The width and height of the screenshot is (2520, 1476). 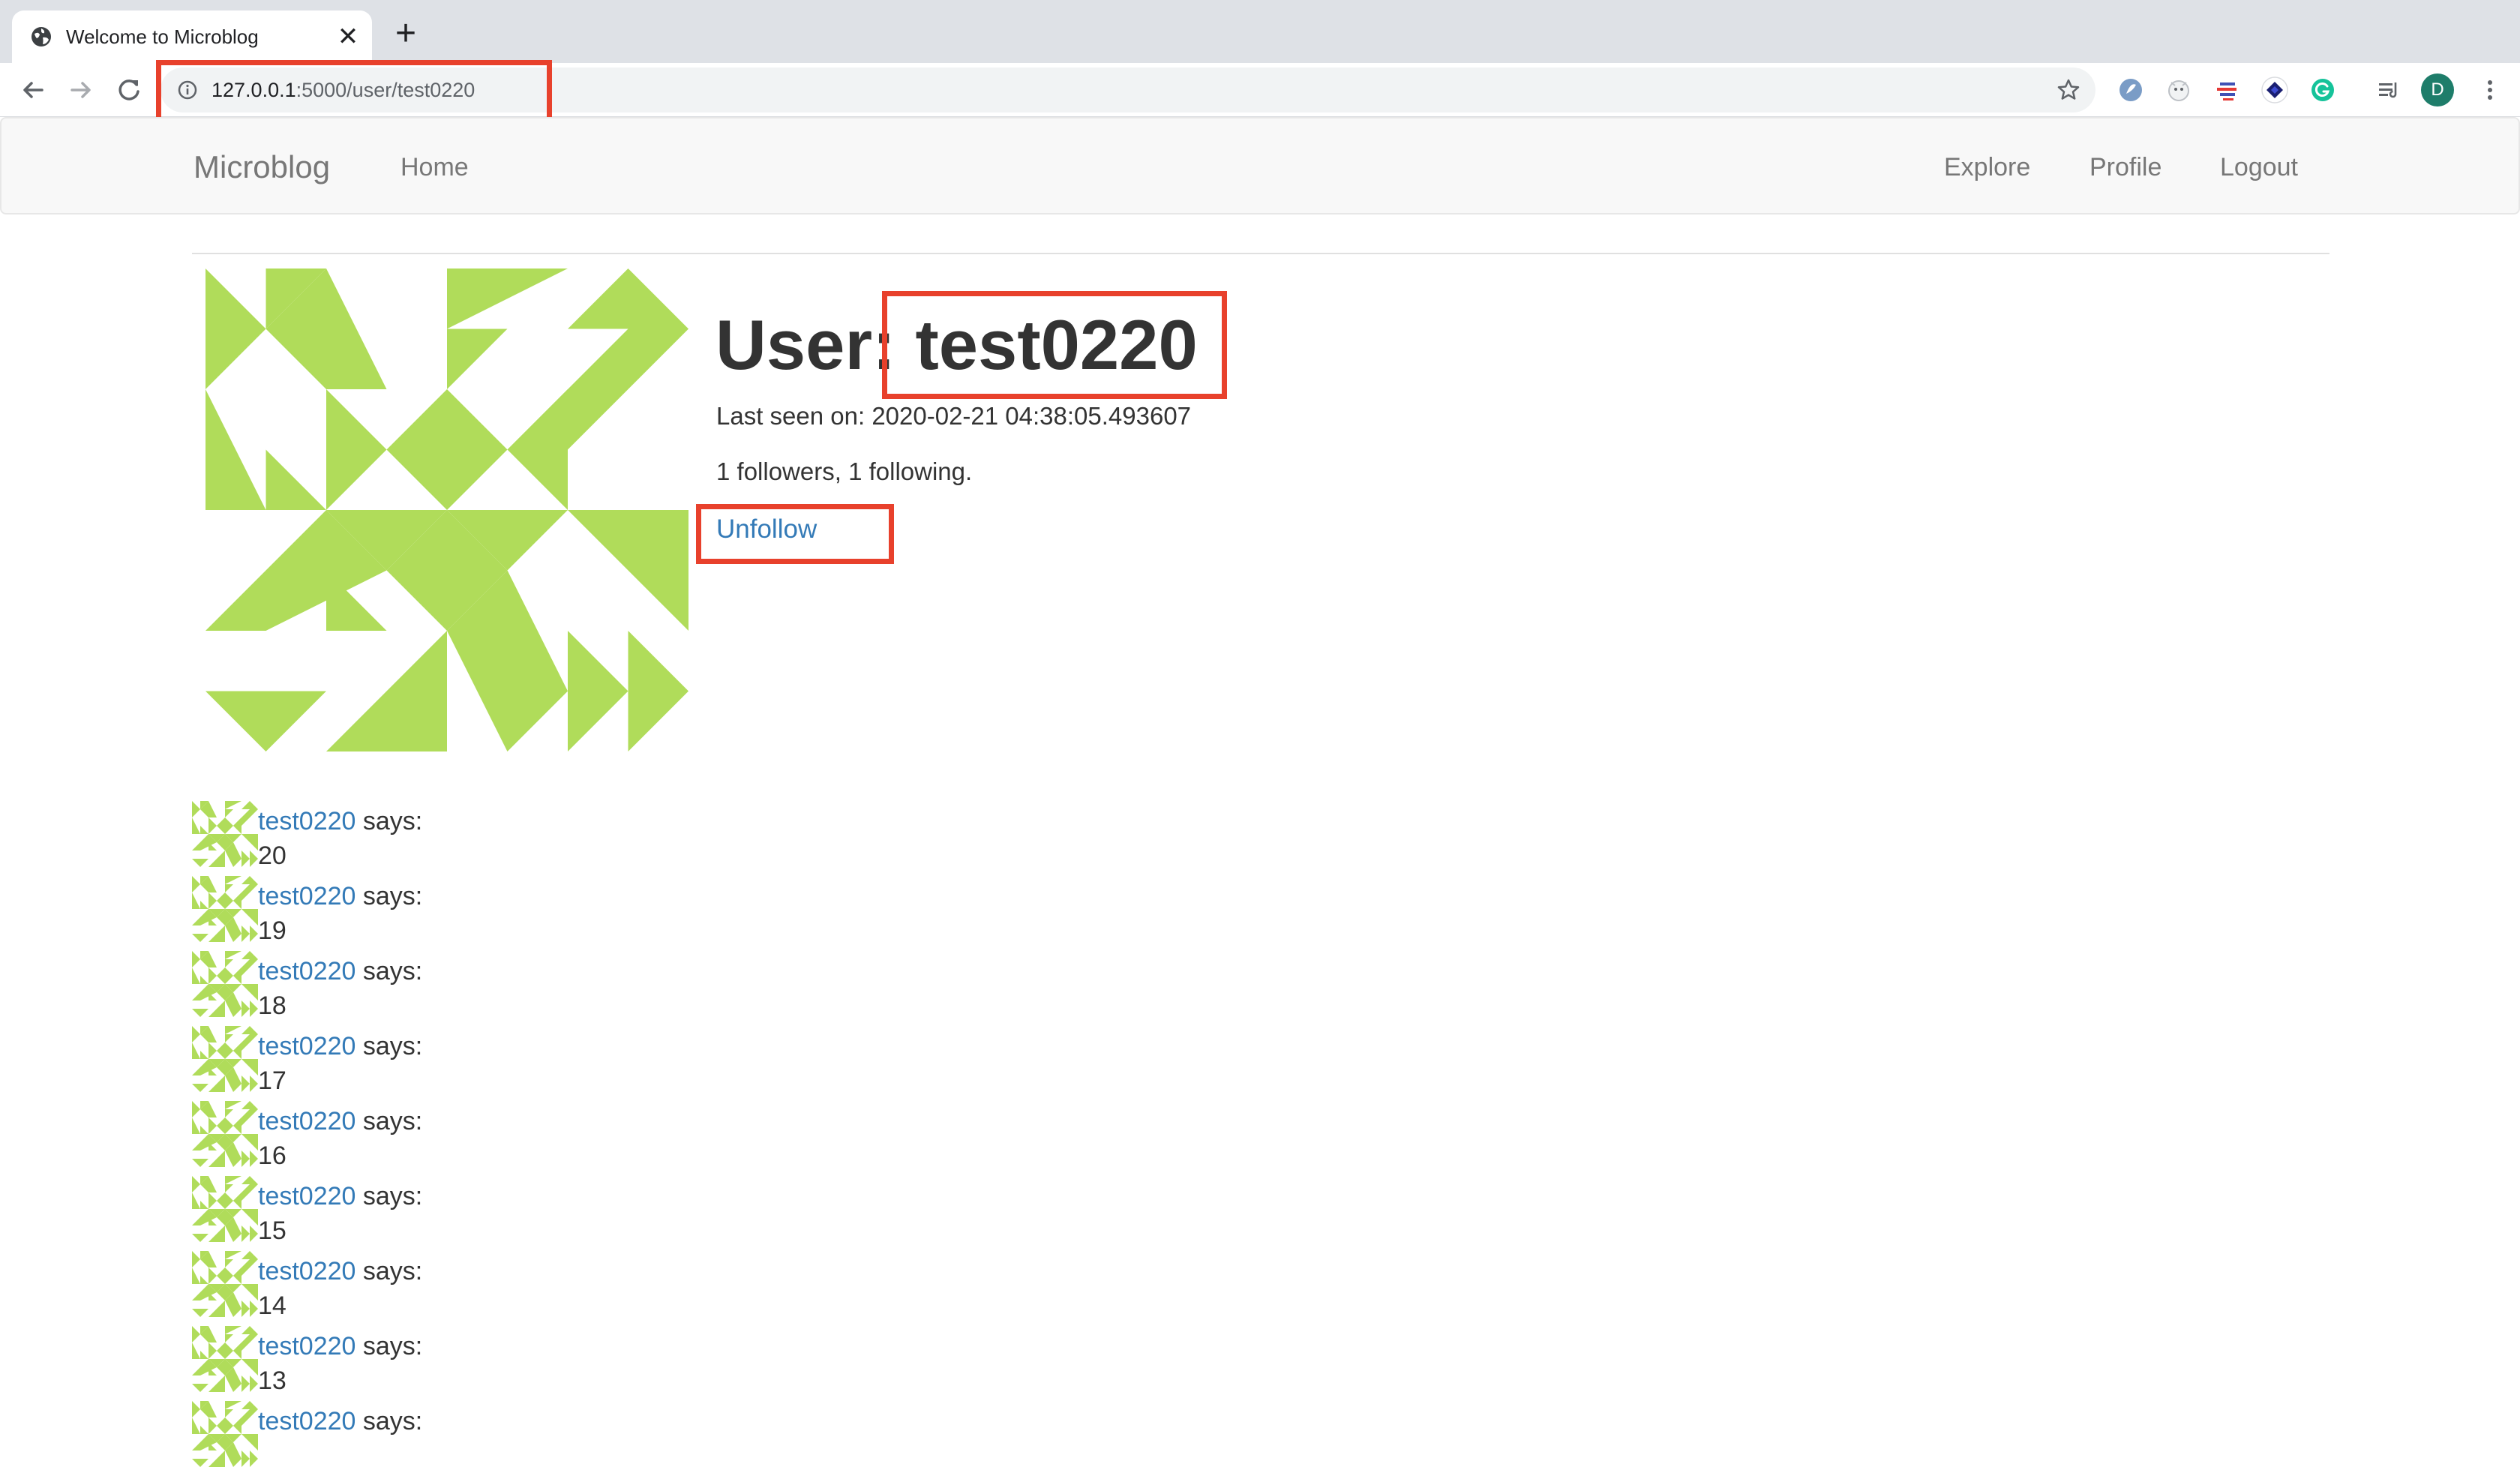 What do you see at coordinates (262, 167) in the screenshot?
I see `brand-link: Microblog` at bounding box center [262, 167].